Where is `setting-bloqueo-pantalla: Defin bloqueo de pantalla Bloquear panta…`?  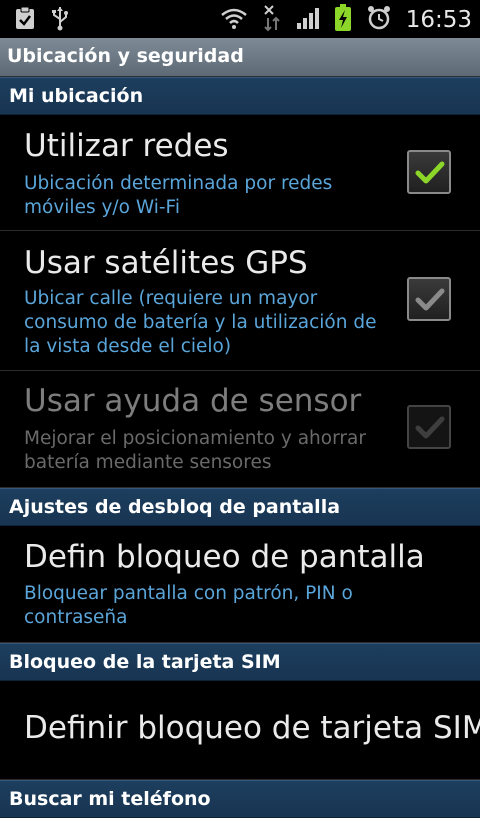 setting-bloqueo-pantalla: Defin bloqueo de pantalla Bloquear panta… is located at coordinates (240, 584).